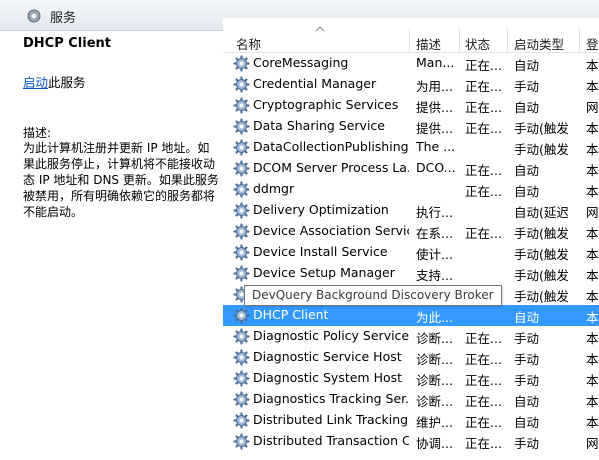 This screenshot has width=599, height=460. Describe the element at coordinates (411, 84) in the screenshot. I see `table-row: Credential Manager 为用... 正在... 手动 本` at that location.